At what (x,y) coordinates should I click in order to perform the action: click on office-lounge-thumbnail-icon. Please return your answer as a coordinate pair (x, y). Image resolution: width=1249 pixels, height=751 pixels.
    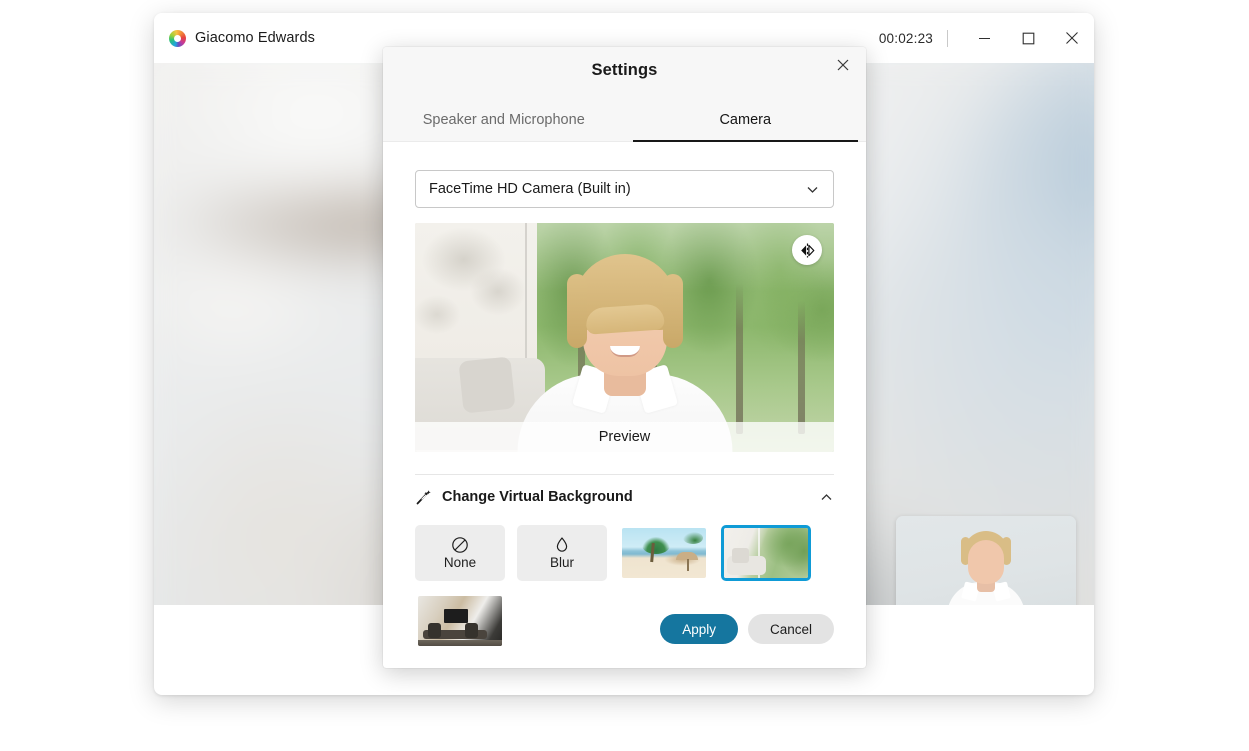
    Looking at the image, I should click on (460, 621).